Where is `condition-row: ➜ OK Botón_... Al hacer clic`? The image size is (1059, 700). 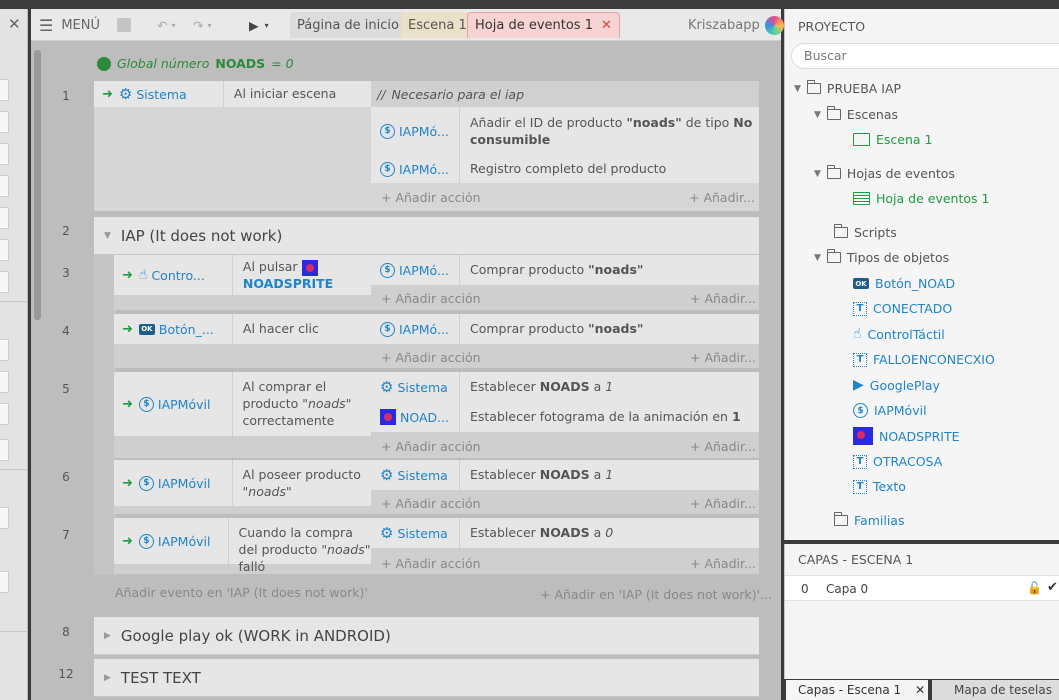
condition-row: ➜ OK Botón_... Al hacer clic is located at coordinates (242, 329).